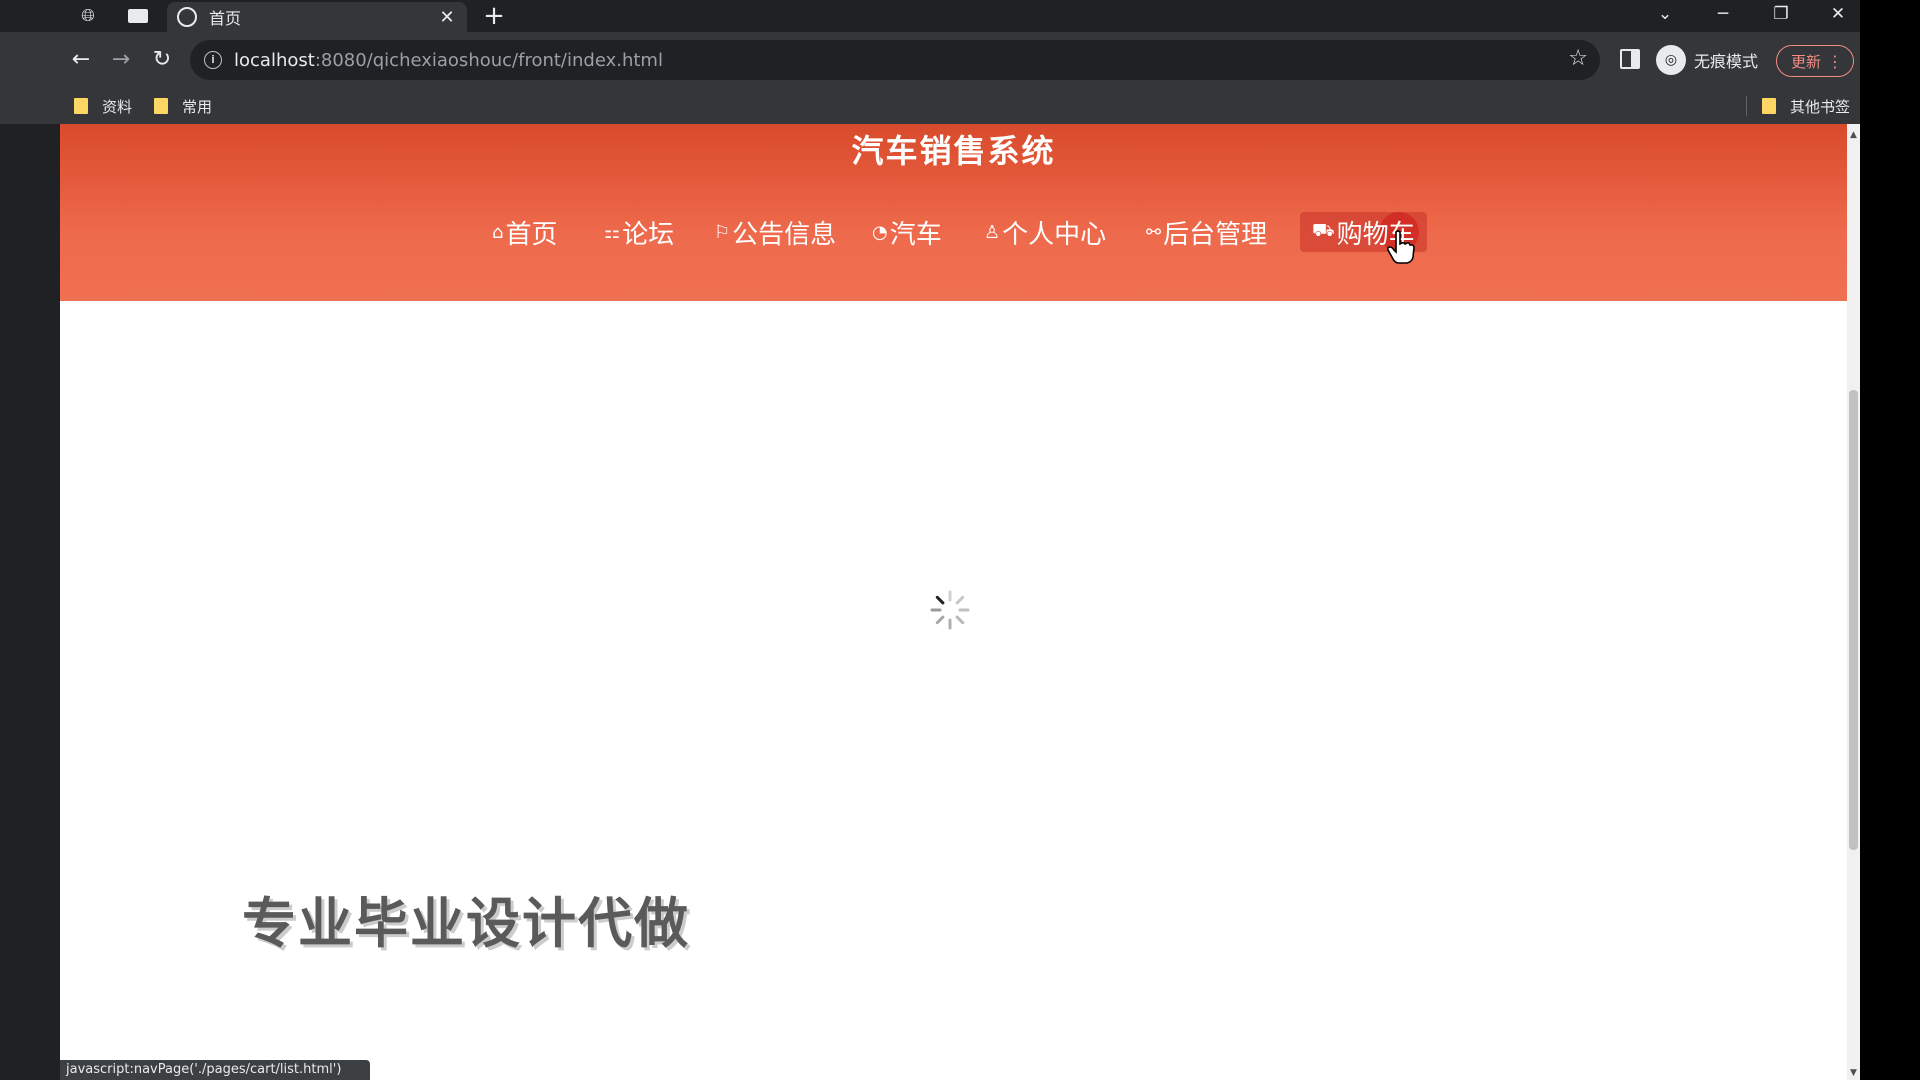 The image size is (1920, 1080). What do you see at coordinates (88, 16) in the screenshot?
I see `globe-icon: 🌐︎` at bounding box center [88, 16].